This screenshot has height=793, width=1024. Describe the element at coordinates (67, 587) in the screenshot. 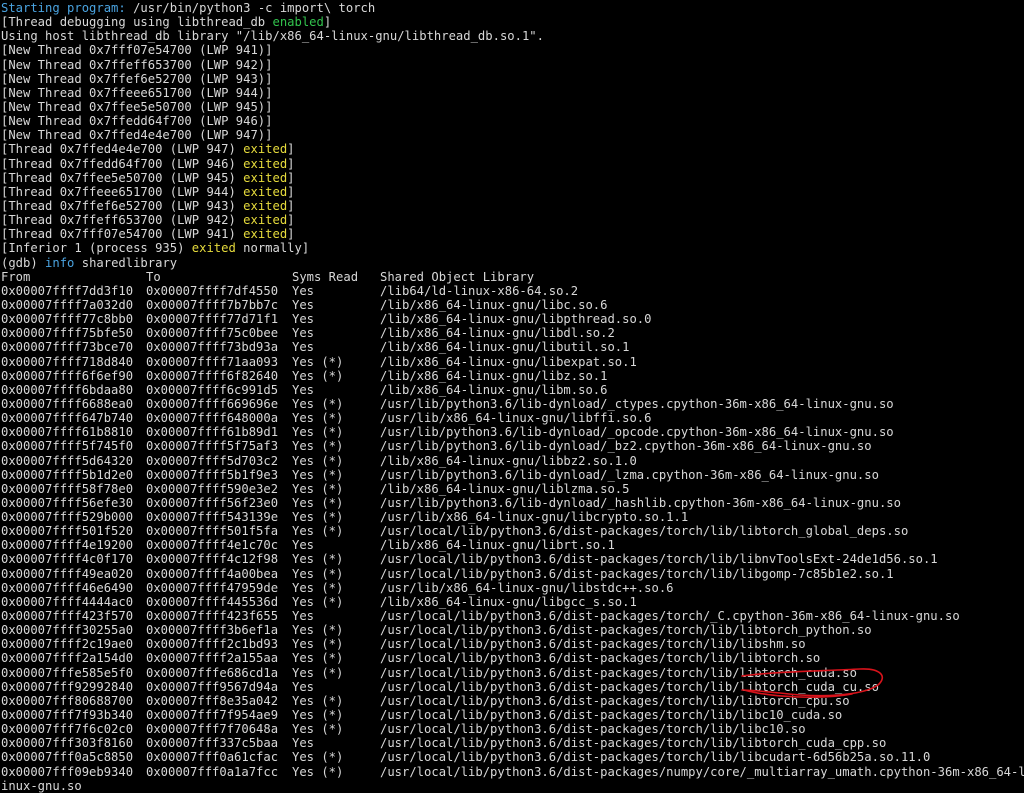

I see `from-address: 0x00007ffff46e6490` at that location.